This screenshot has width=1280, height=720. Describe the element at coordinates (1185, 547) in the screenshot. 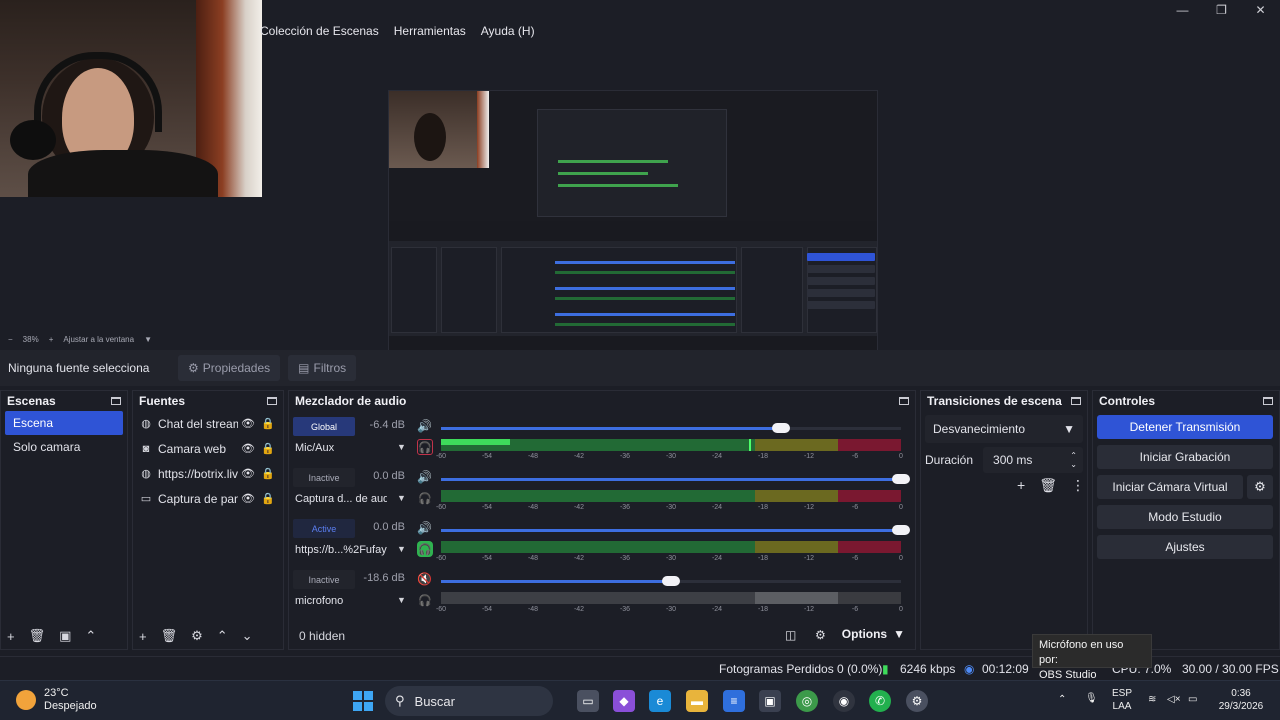

I see `settings-button: Ajustes` at that location.